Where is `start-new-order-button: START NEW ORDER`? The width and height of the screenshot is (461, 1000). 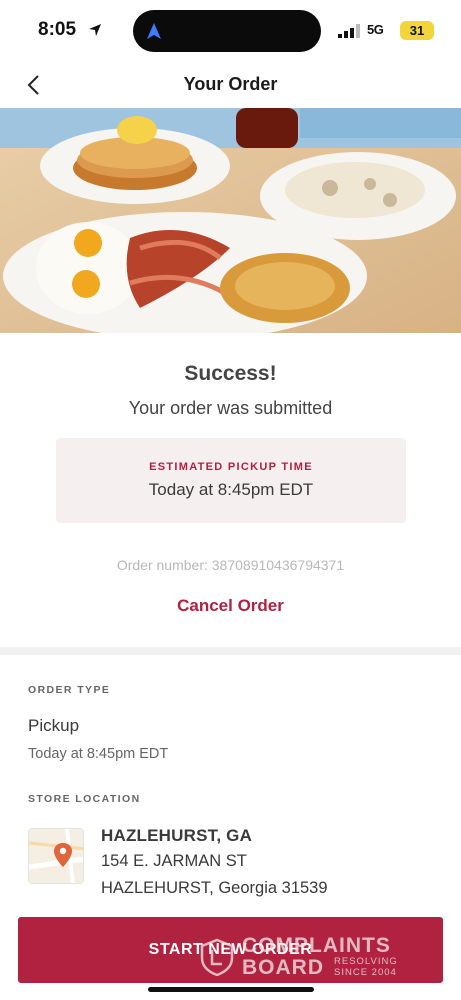
start-new-order-button: START NEW ORDER is located at coordinates (230, 950).